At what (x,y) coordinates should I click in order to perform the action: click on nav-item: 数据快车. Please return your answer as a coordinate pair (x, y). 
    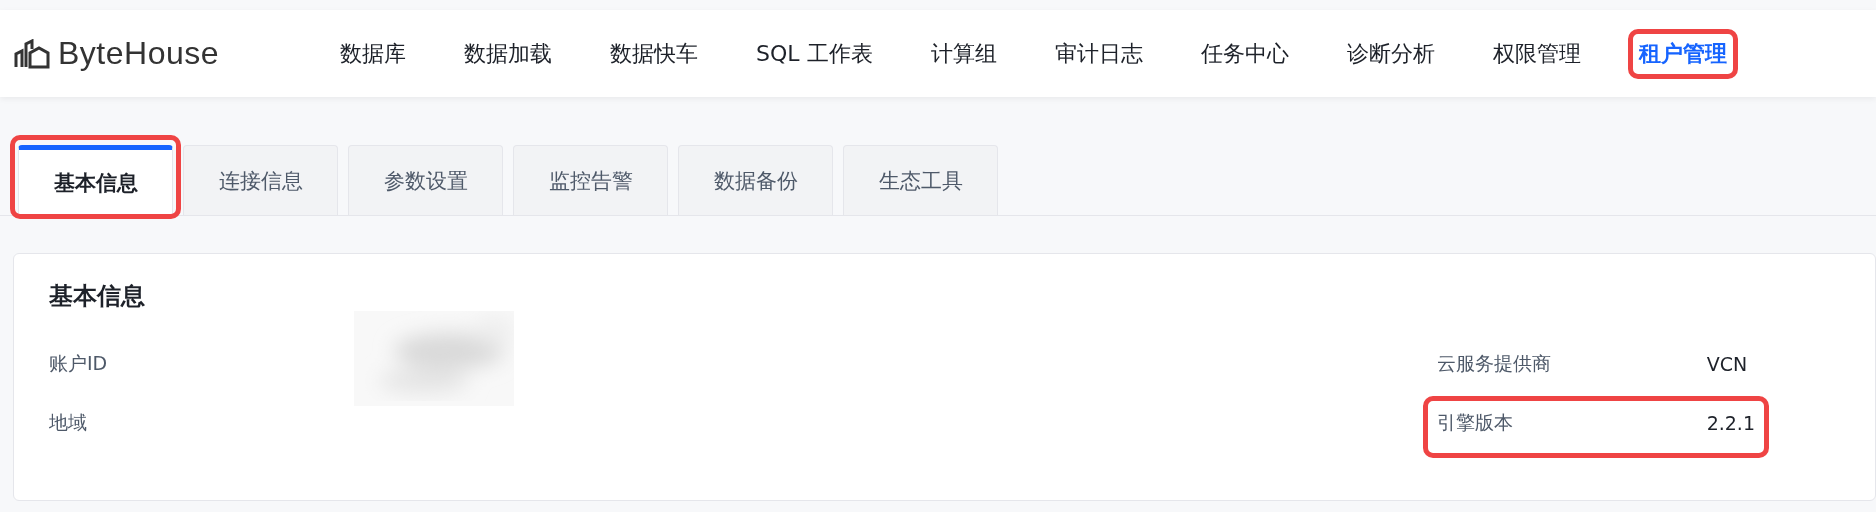
    Looking at the image, I should click on (654, 53).